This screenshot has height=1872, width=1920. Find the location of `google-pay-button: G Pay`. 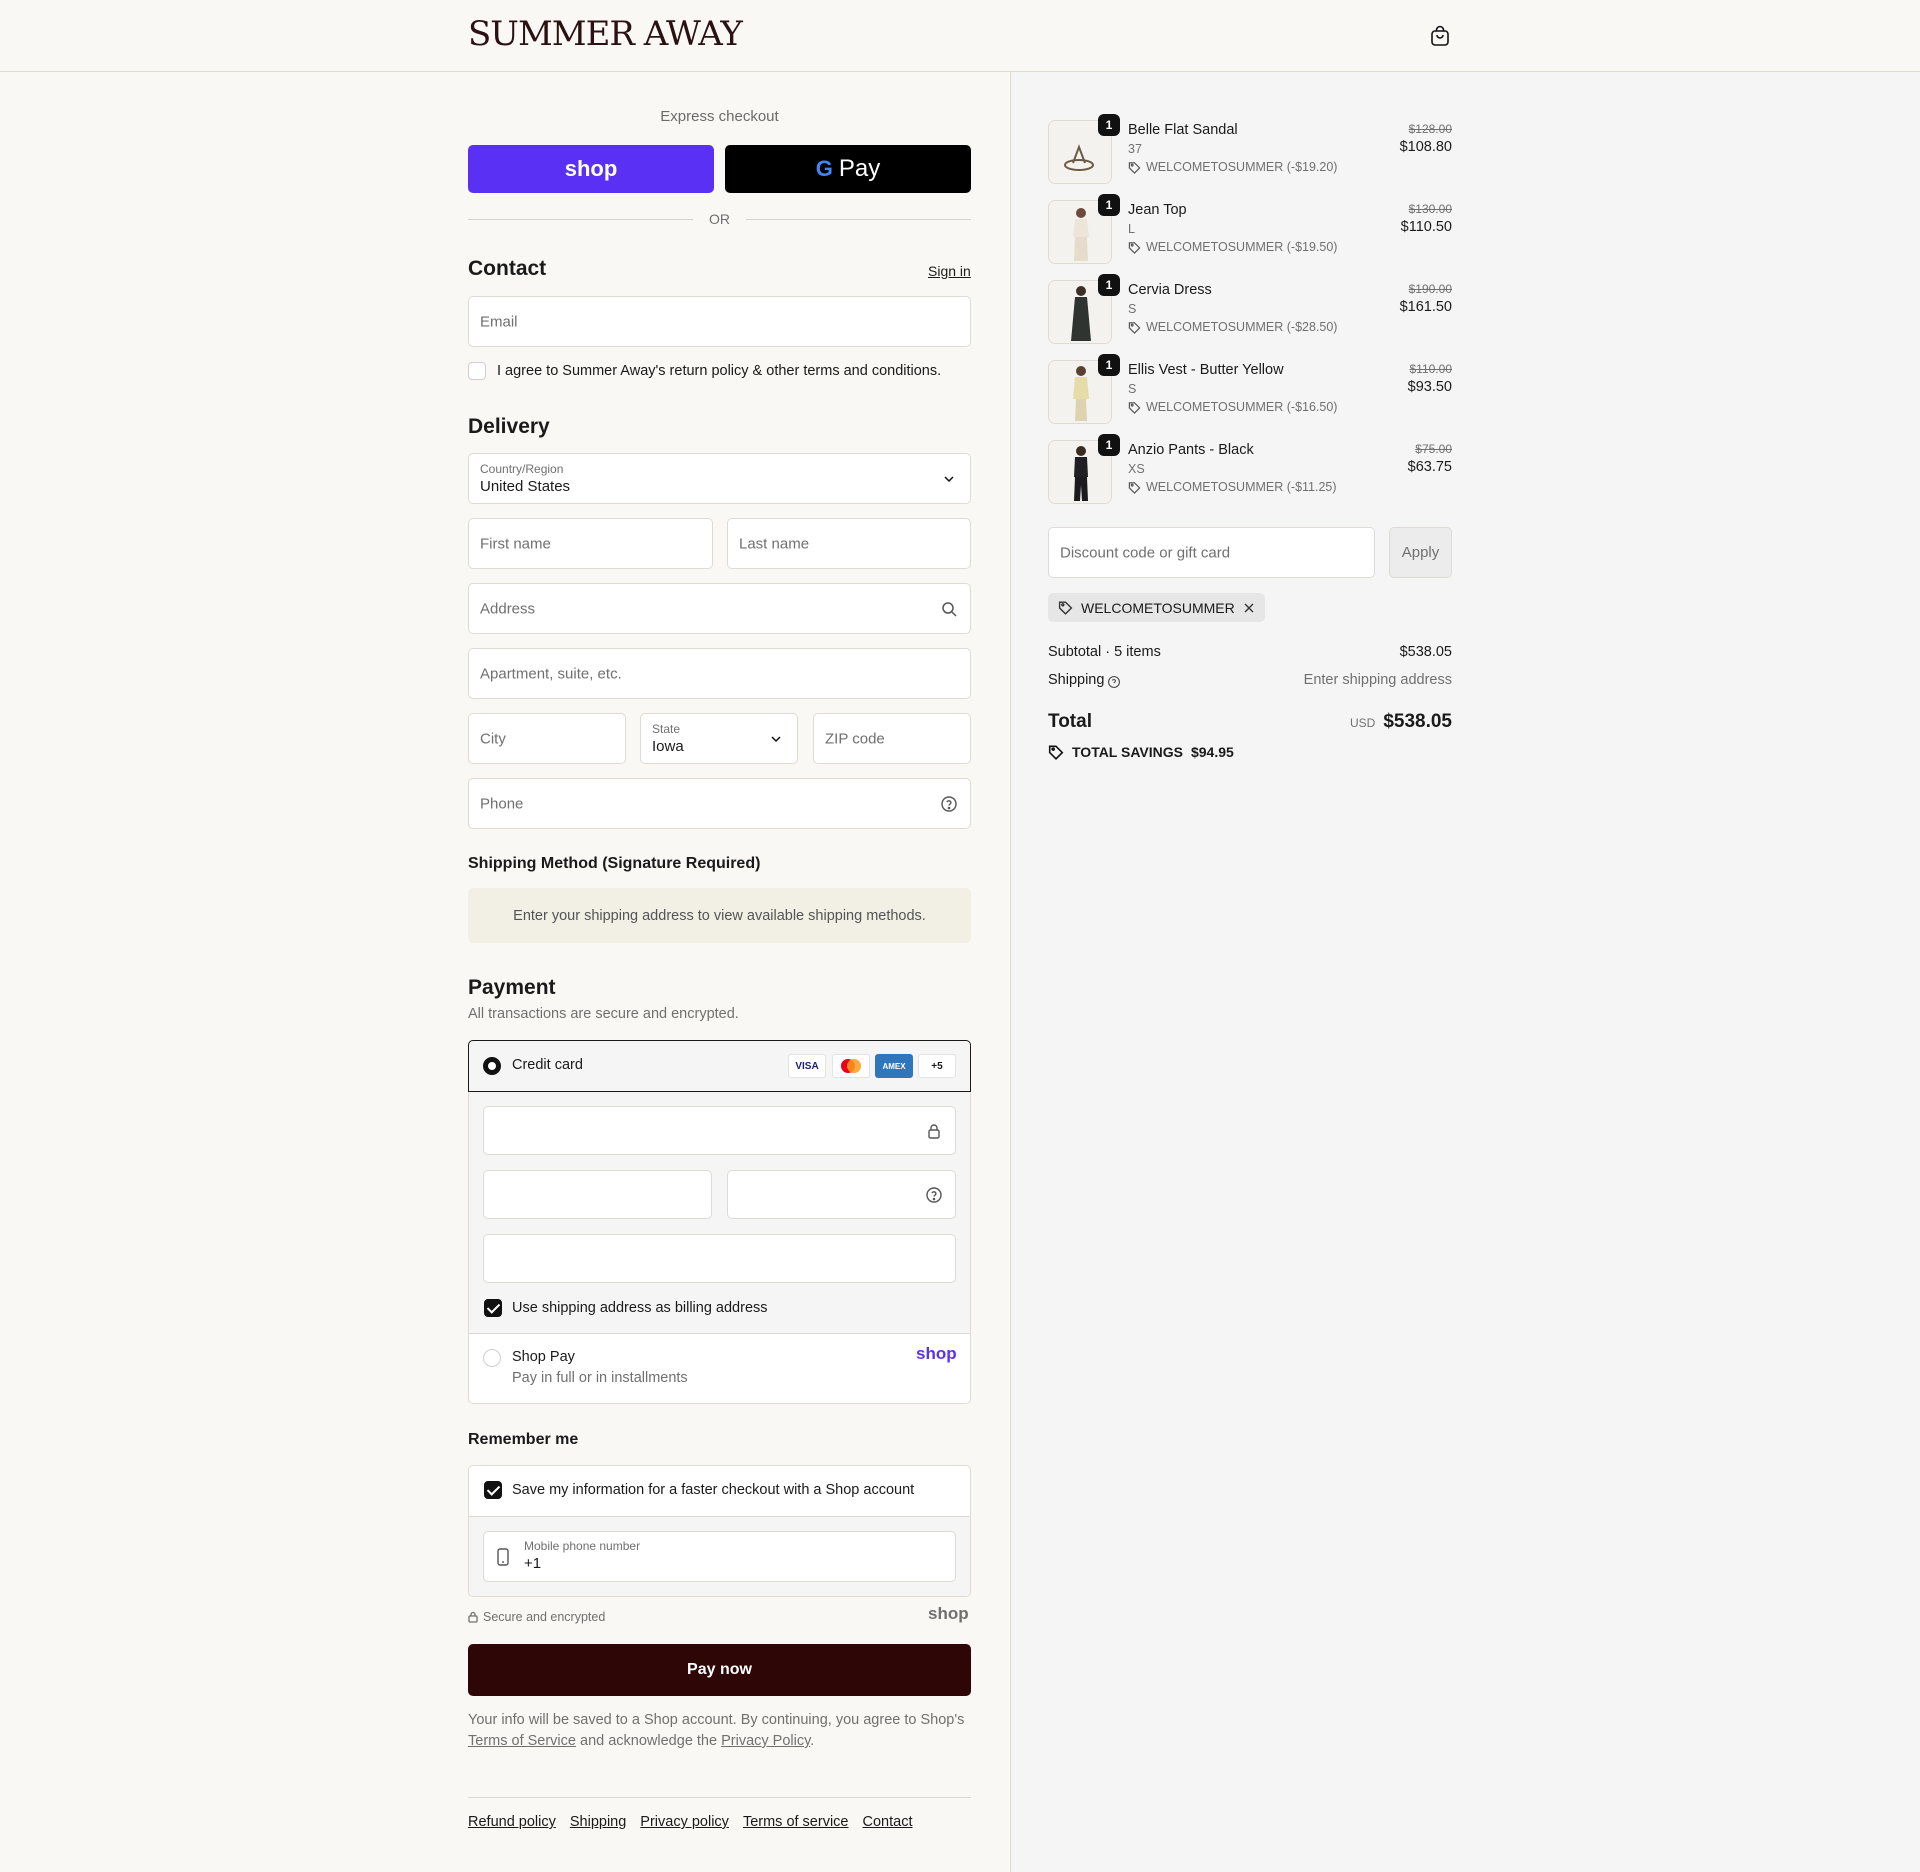

google-pay-button: G Pay is located at coordinates (848, 169).